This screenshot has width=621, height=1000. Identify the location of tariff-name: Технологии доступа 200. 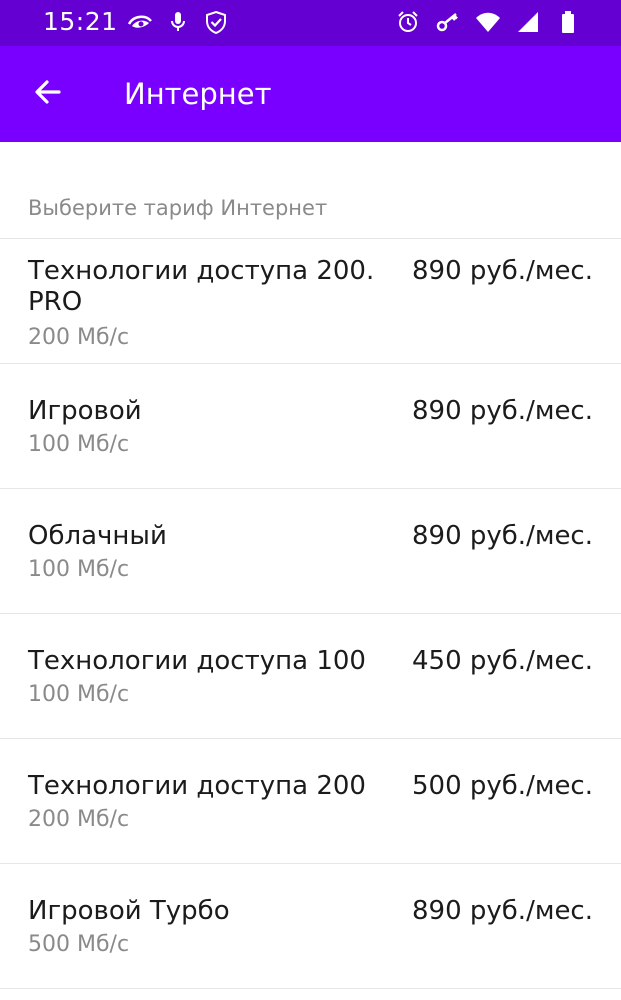
(197, 786).